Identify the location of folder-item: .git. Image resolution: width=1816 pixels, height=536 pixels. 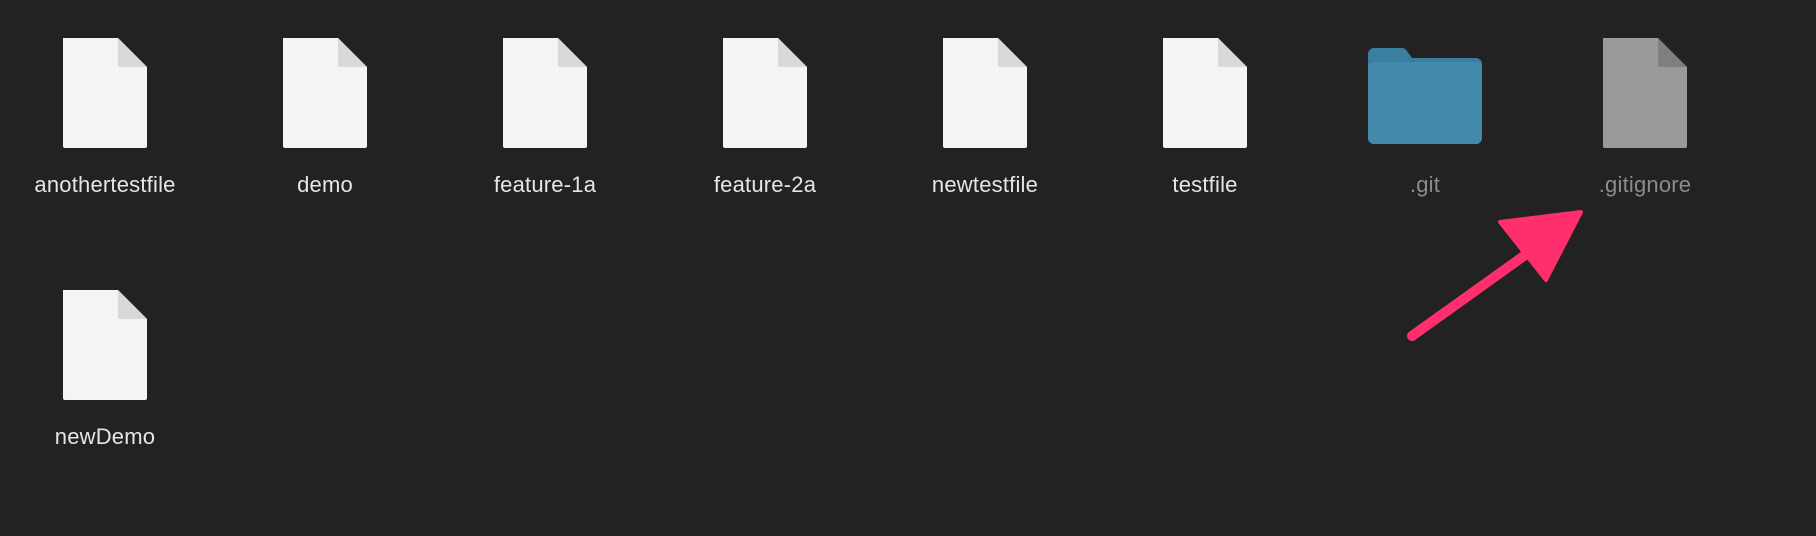
(1425, 110).